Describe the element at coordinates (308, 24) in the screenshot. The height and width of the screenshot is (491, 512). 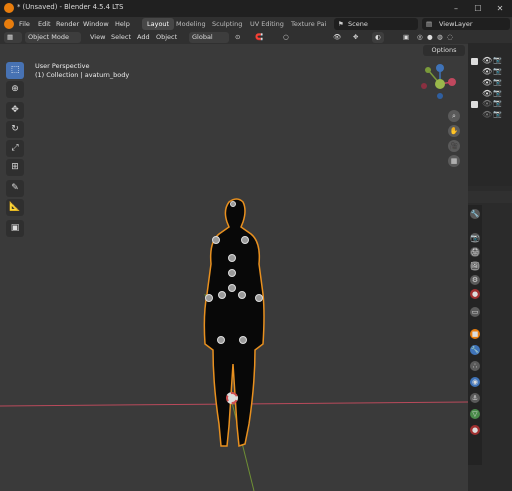
I see `tab-texture-paint: Texture Pai` at that location.